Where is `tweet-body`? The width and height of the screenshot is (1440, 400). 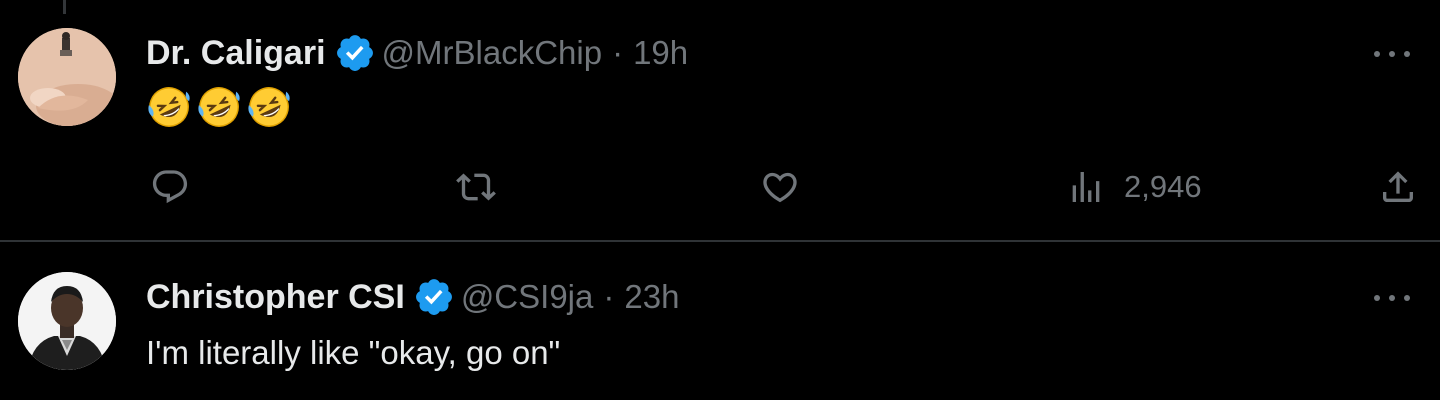 tweet-body is located at coordinates (219, 107).